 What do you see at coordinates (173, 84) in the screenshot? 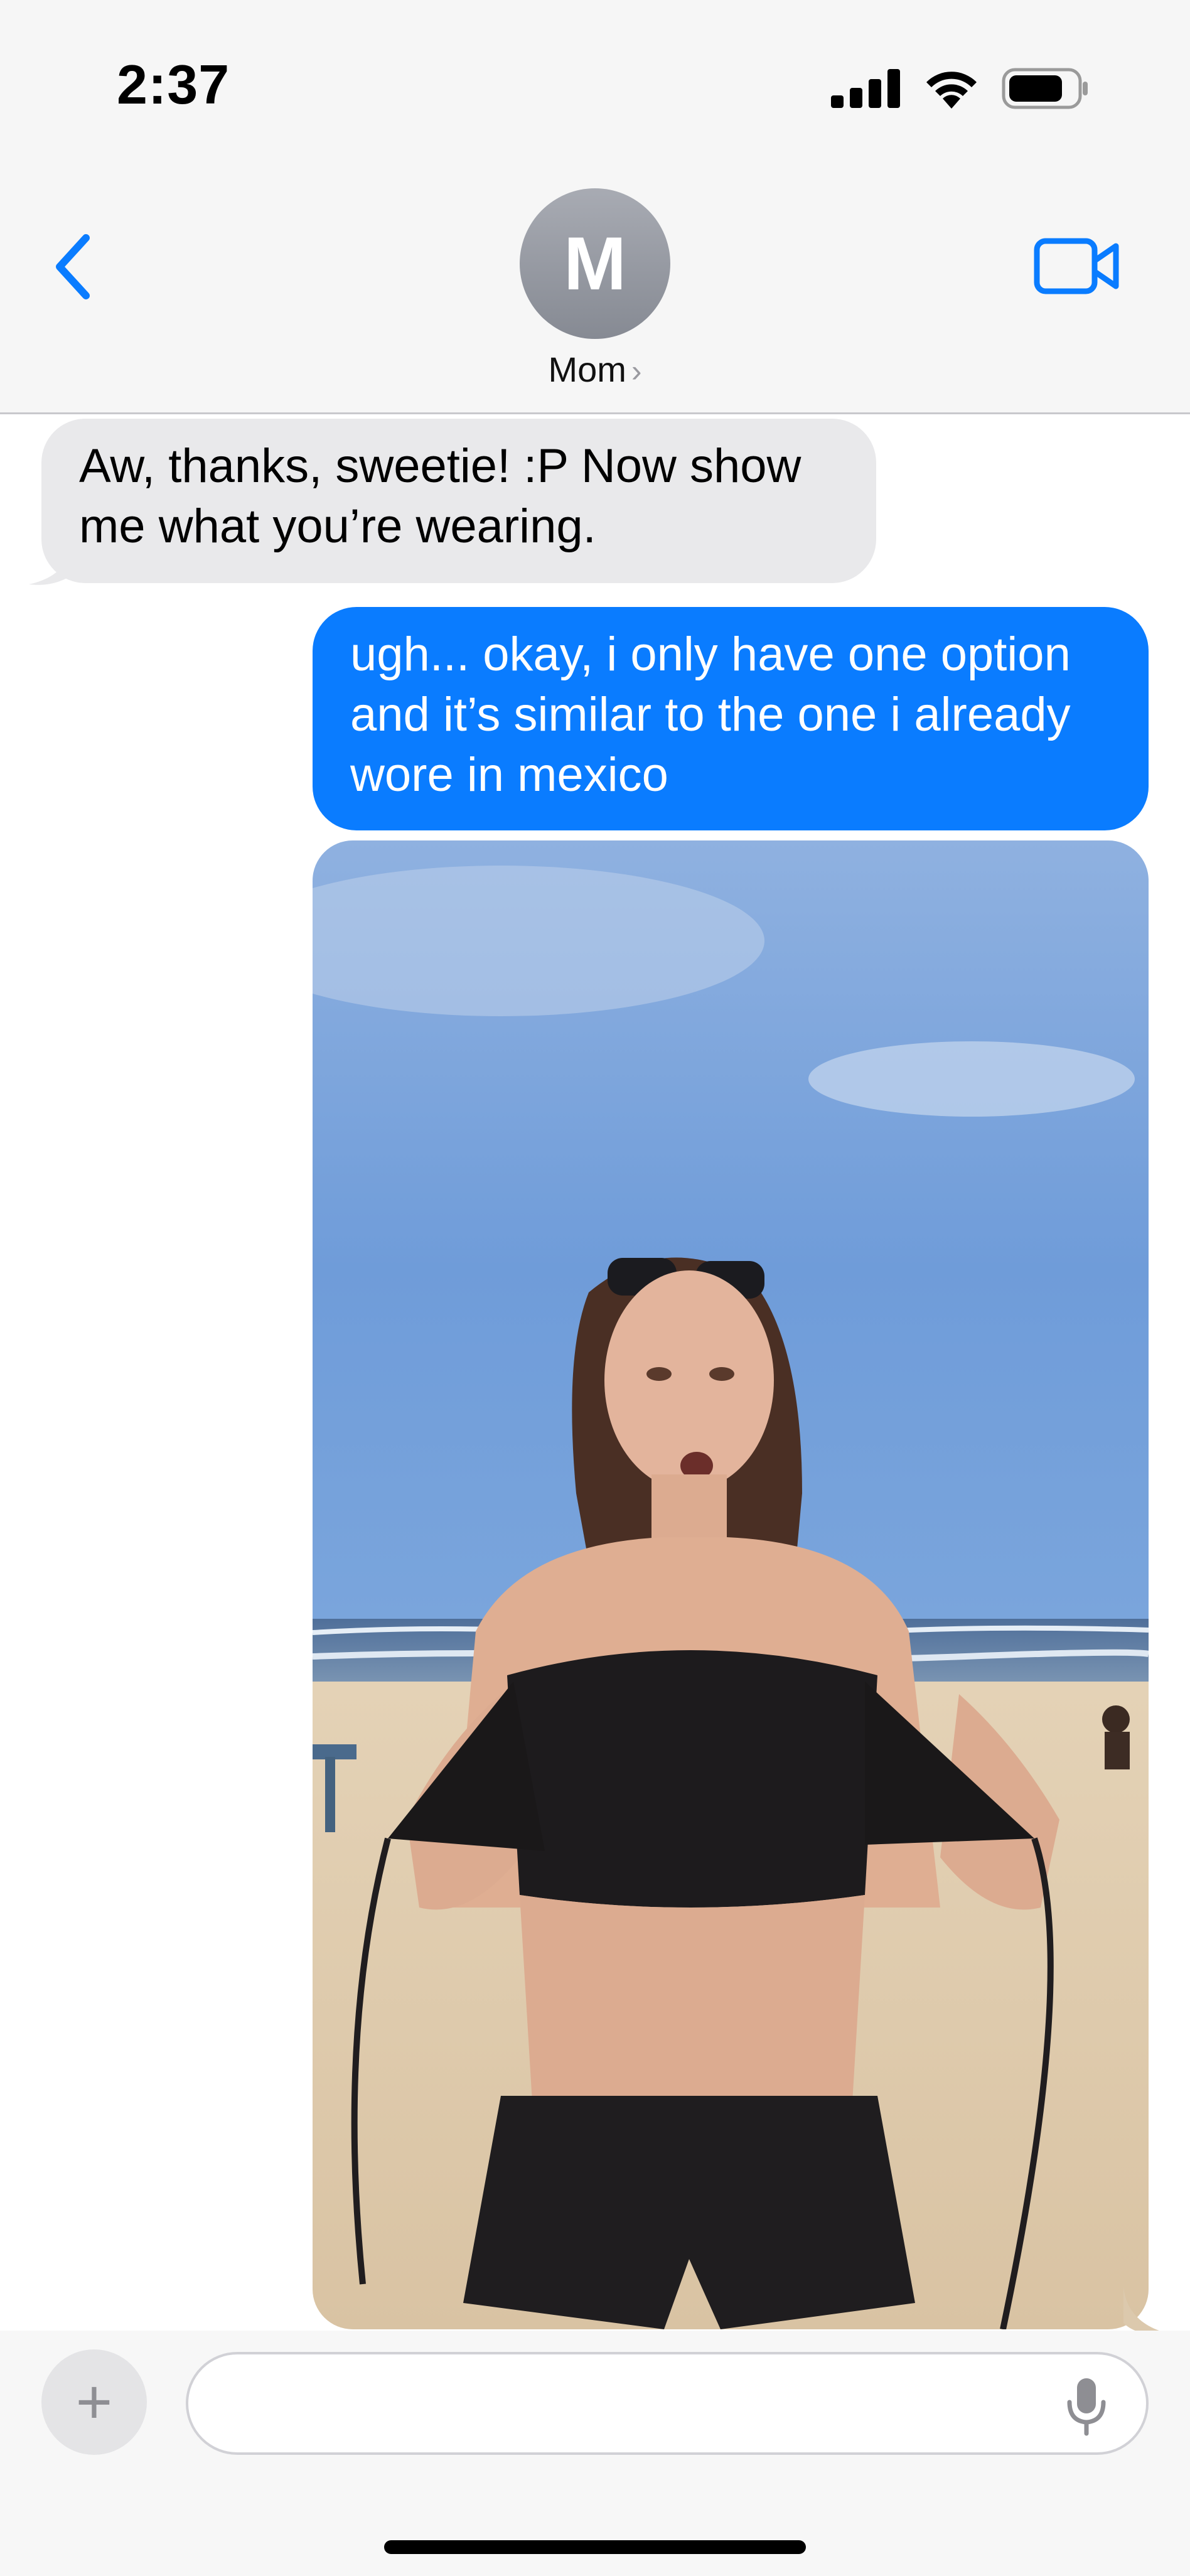
I see `status-time: 2:37` at bounding box center [173, 84].